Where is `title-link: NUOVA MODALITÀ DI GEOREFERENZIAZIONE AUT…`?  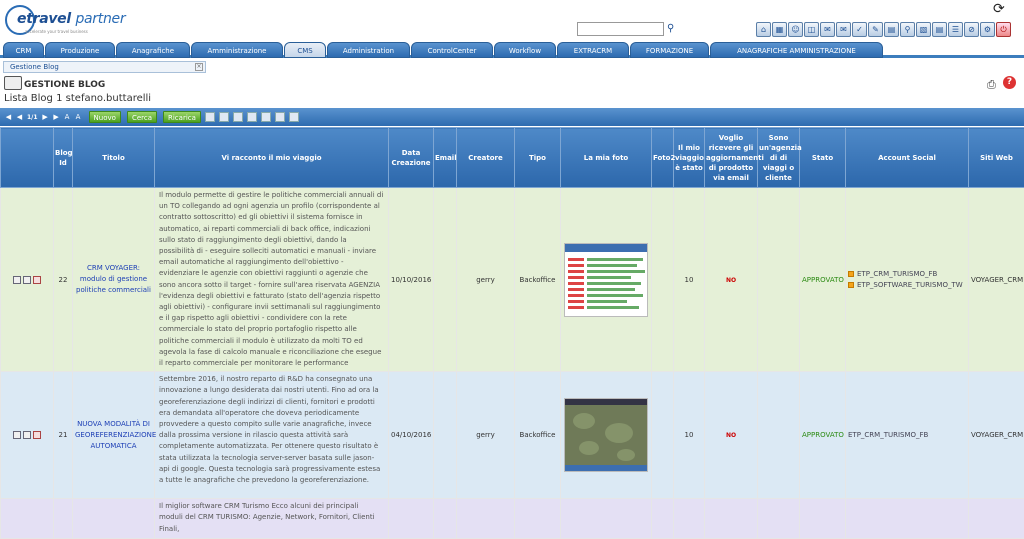 title-link: NUOVA MODALITÀ DI GEOREFERENZIAZIONE AUT… is located at coordinates (115, 435).